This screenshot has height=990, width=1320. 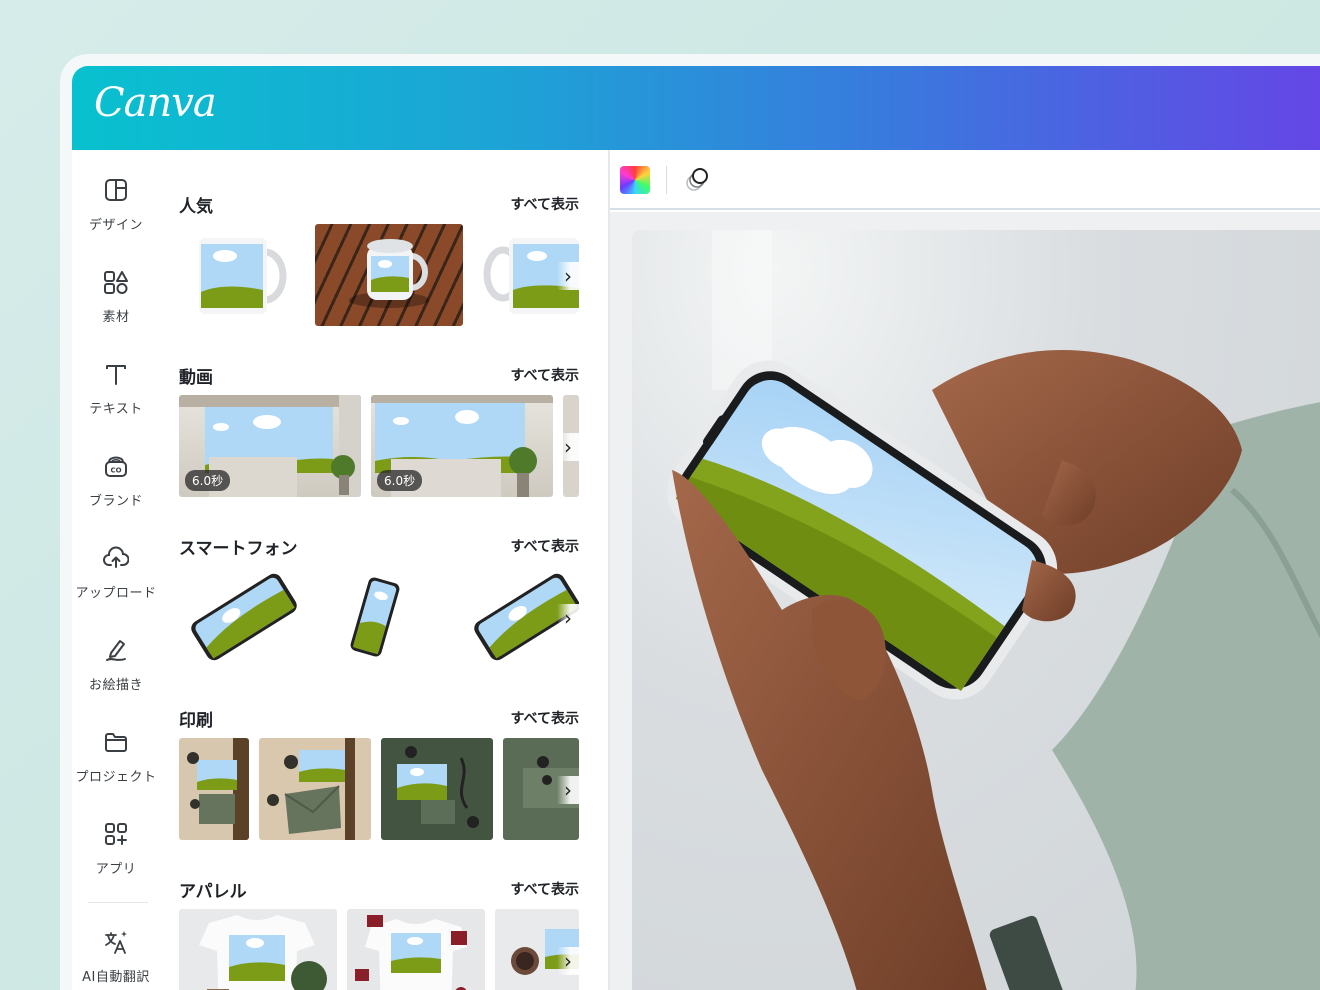 What do you see at coordinates (116, 777) in the screenshot?
I see `sidebar-item-label: プロジェクト` at bounding box center [116, 777].